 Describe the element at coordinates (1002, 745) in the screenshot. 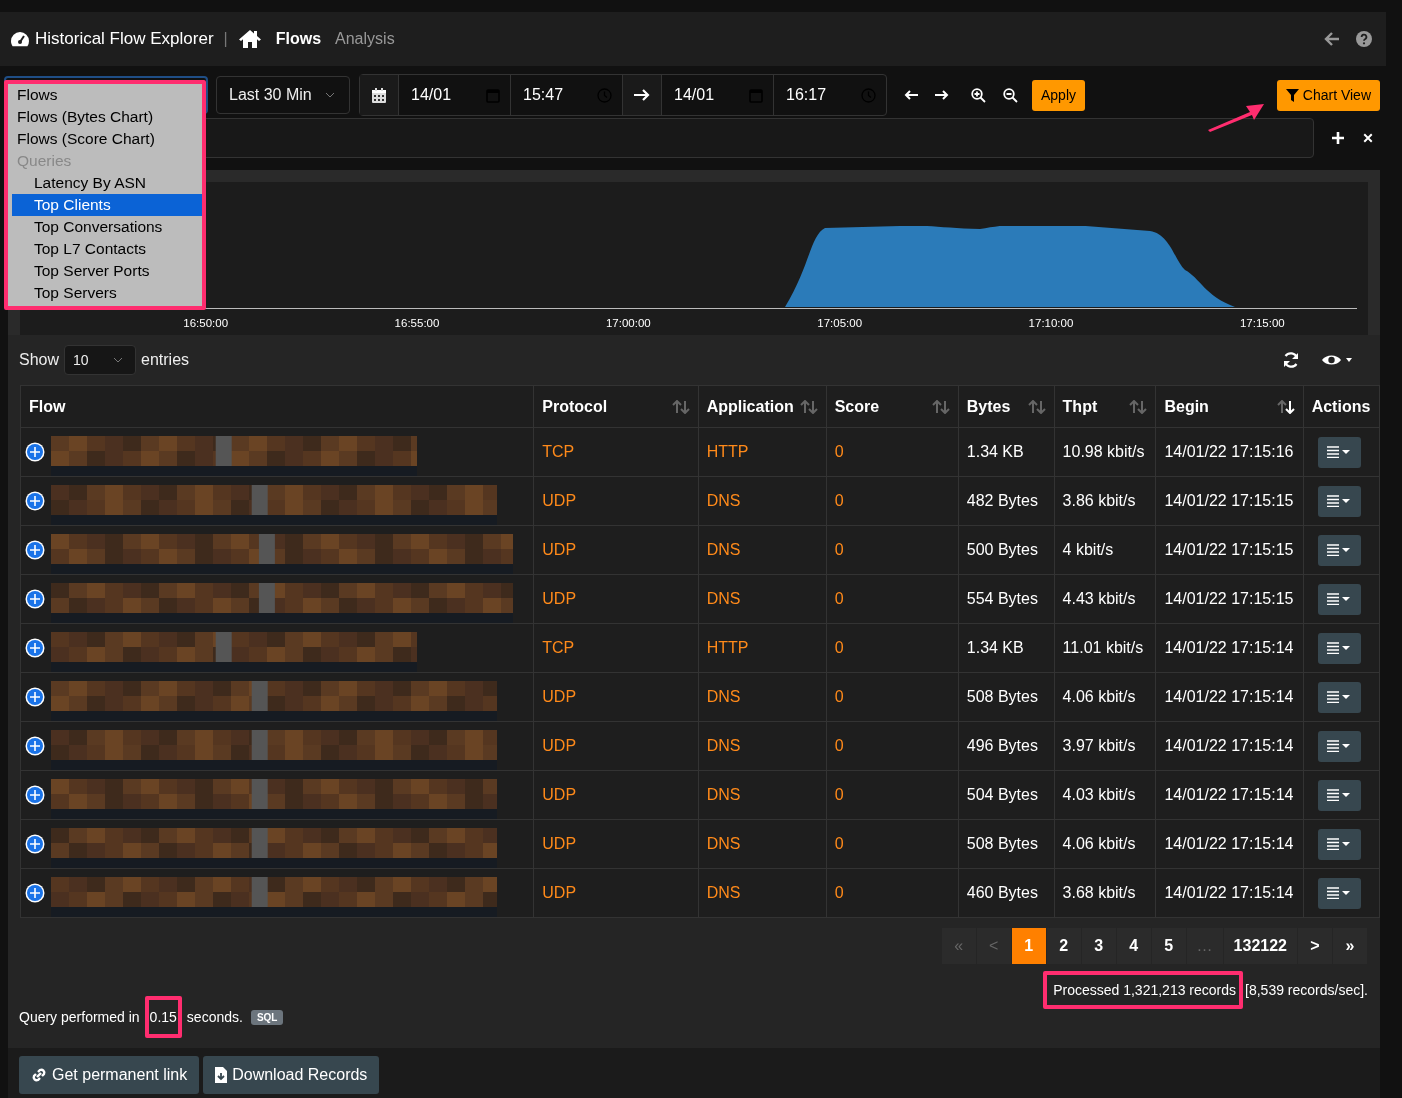

I see `table-cell: 496 Bytes` at that location.